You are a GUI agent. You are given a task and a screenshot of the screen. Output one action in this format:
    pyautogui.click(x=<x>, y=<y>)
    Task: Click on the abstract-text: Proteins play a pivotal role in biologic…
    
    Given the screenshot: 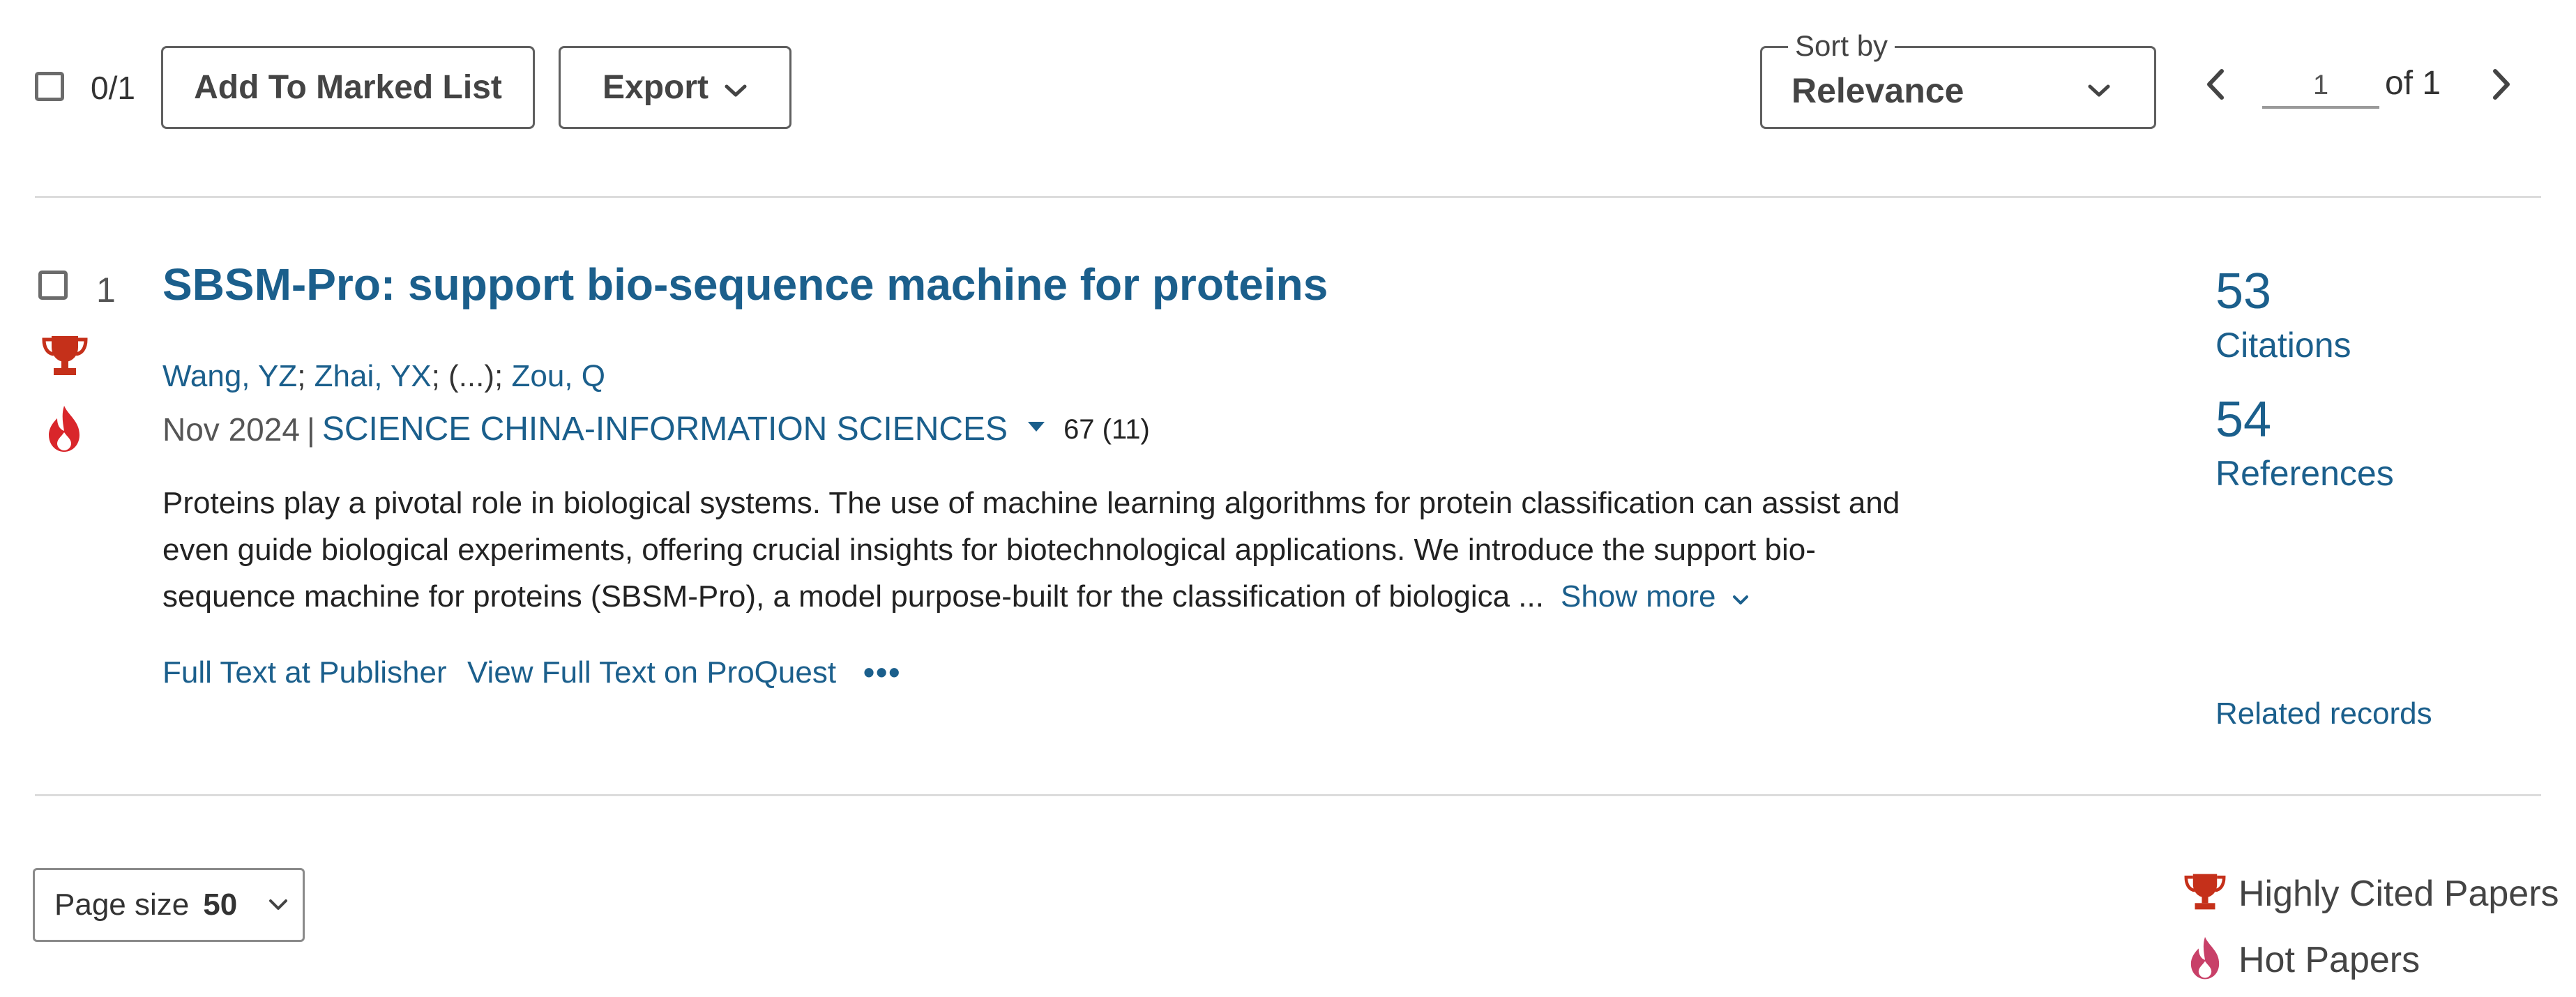 What is the action you would take?
    pyautogui.click(x=1096, y=550)
    